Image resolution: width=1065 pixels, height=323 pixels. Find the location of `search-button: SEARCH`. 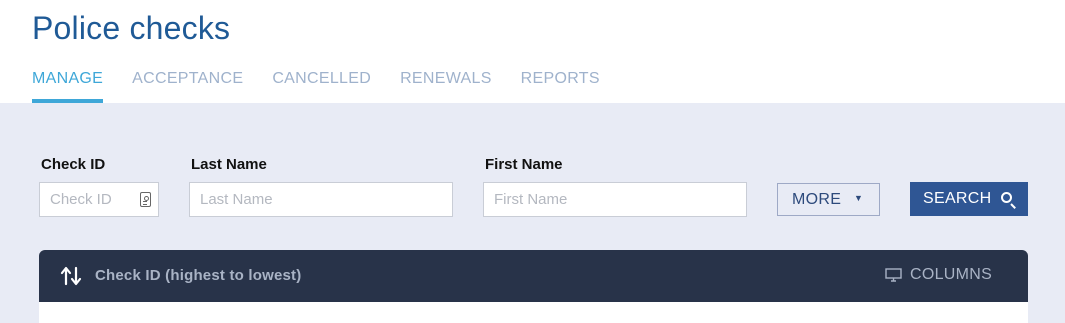

search-button: SEARCH is located at coordinates (969, 199).